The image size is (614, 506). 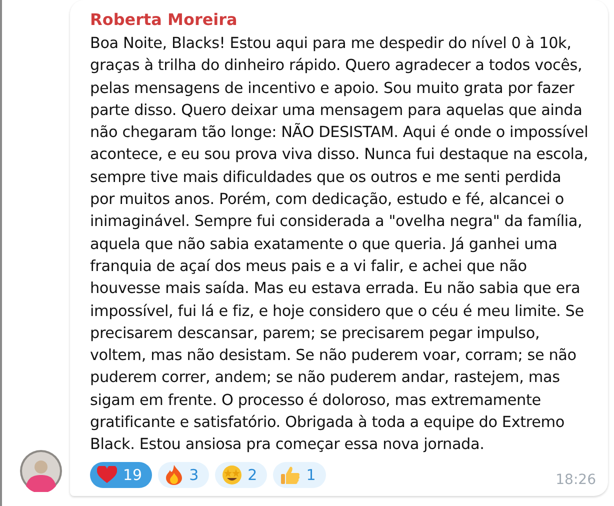 I want to click on avatar, so click(x=41, y=471).